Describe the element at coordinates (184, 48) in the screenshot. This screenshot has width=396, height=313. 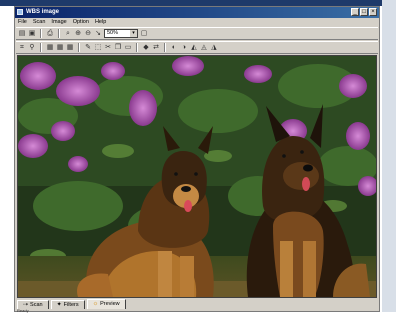
I see `contrast-icon: ◑` at that location.